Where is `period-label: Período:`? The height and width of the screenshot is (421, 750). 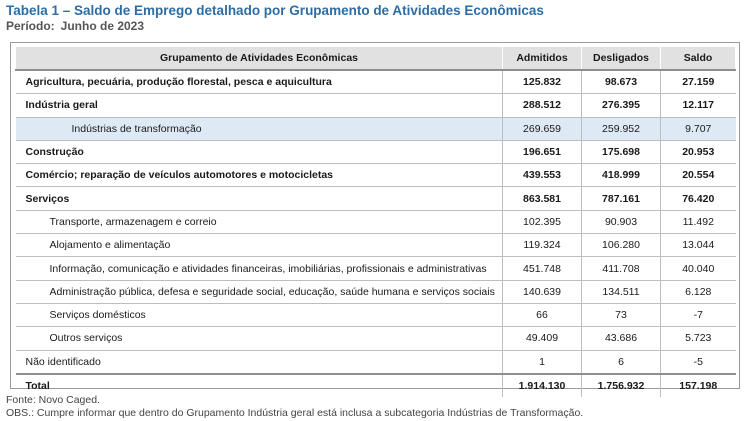 period-label: Período: is located at coordinates (30, 26).